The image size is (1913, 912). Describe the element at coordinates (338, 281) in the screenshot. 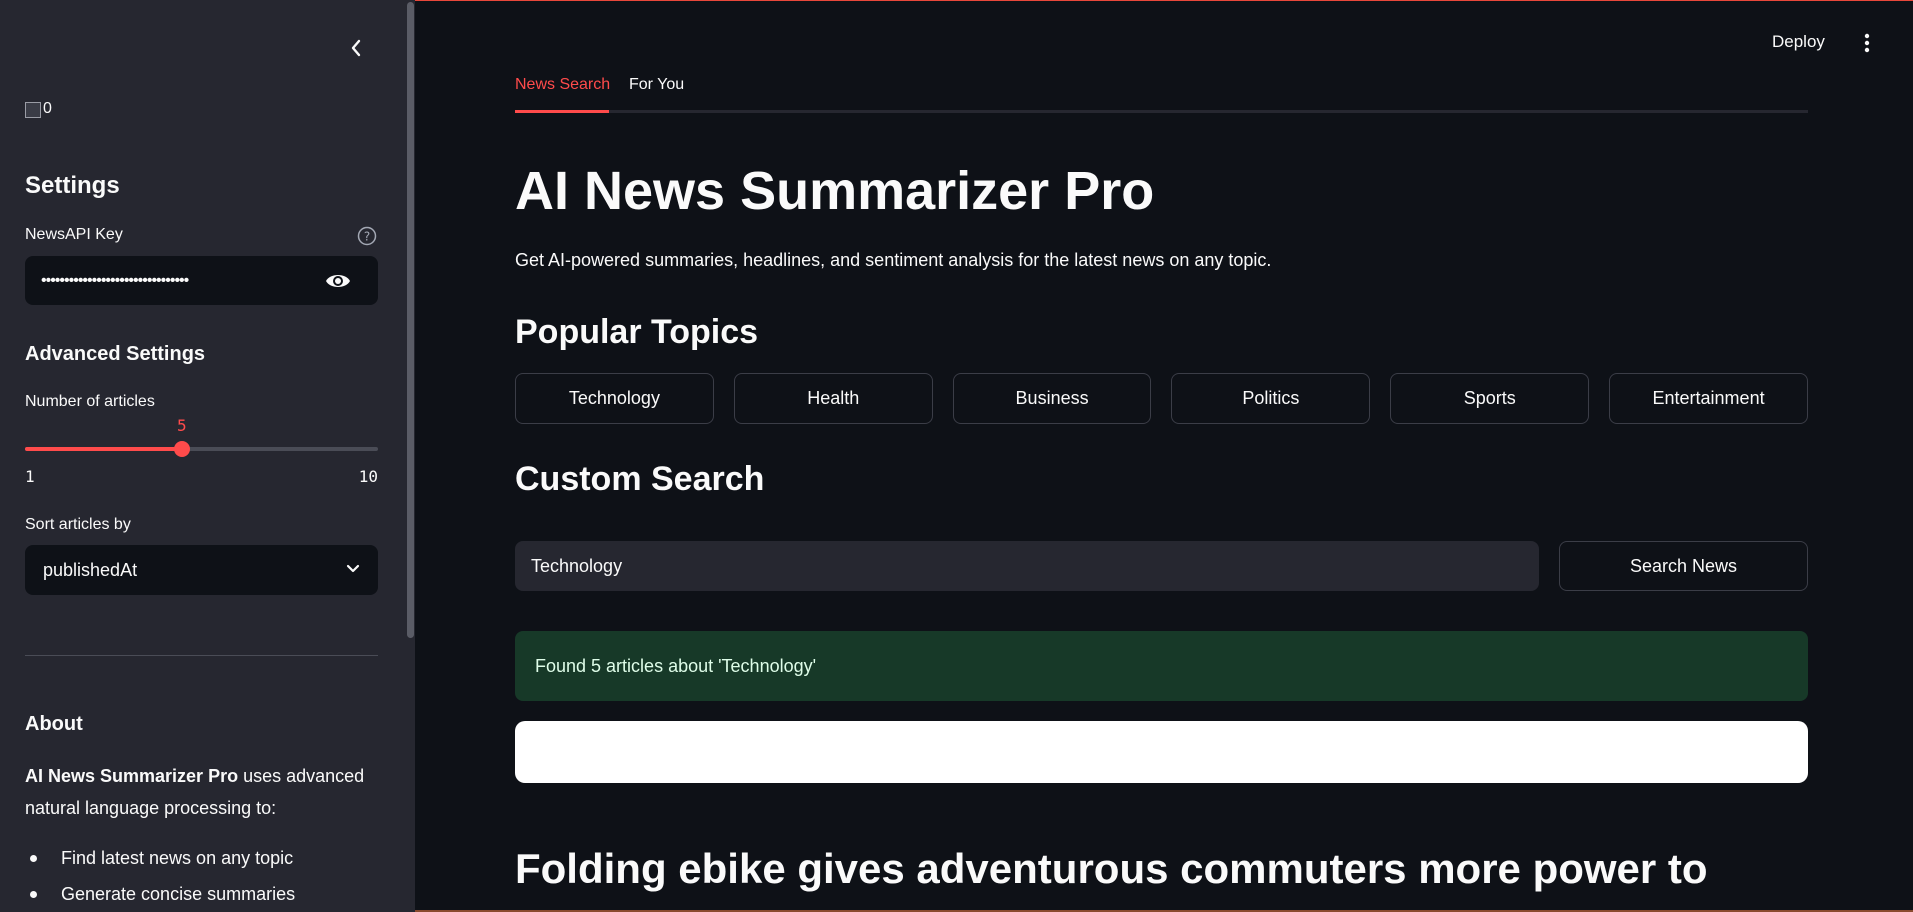

I see `eye-icon` at that location.